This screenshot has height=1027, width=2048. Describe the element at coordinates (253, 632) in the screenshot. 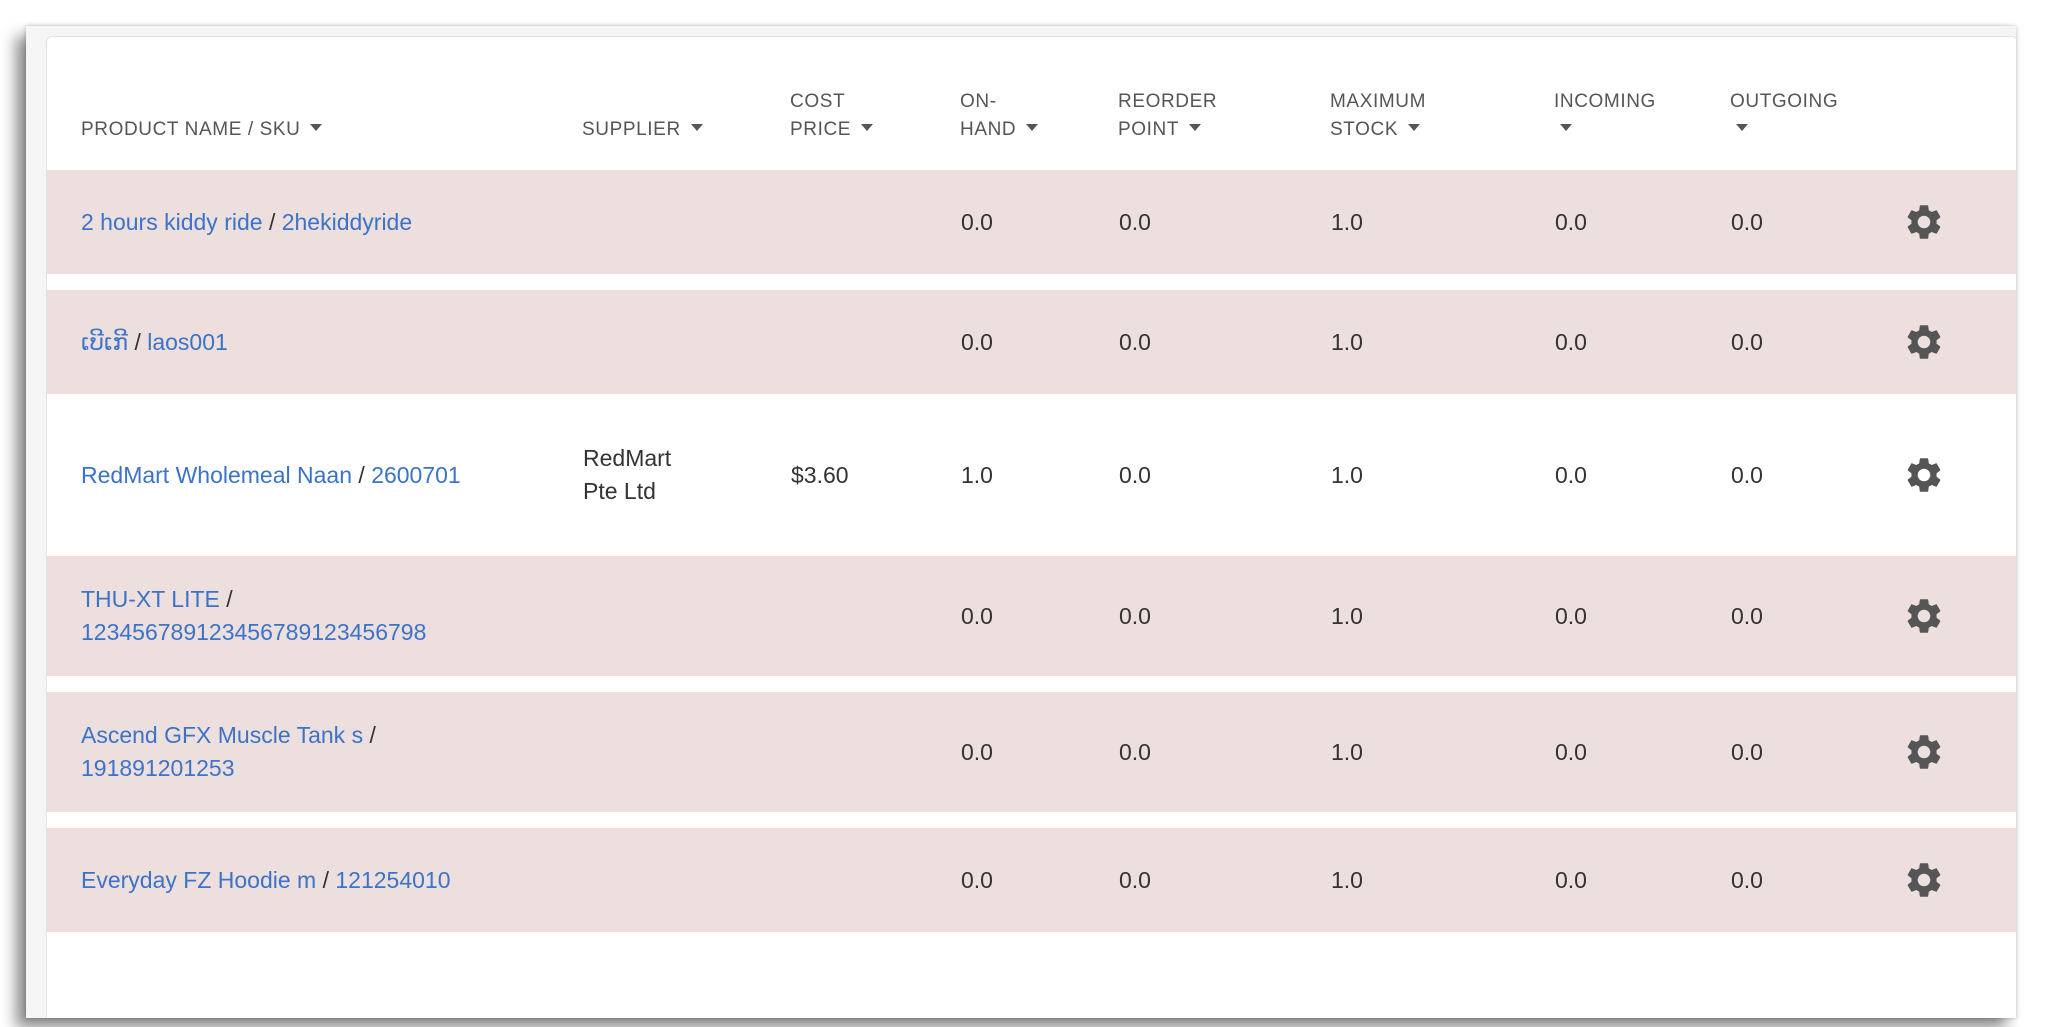

I see `product-sku-link: 1234567891234567891234567­98` at that location.